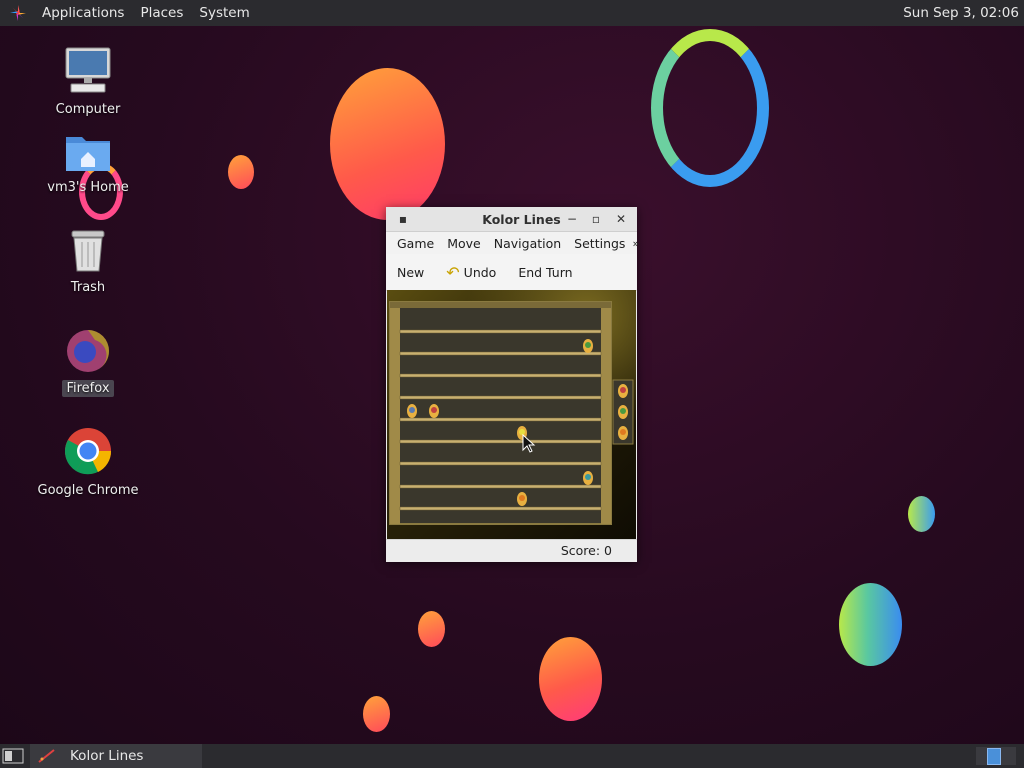  Describe the element at coordinates (13, 756) in the screenshot. I see `show-desktop-icon` at that location.